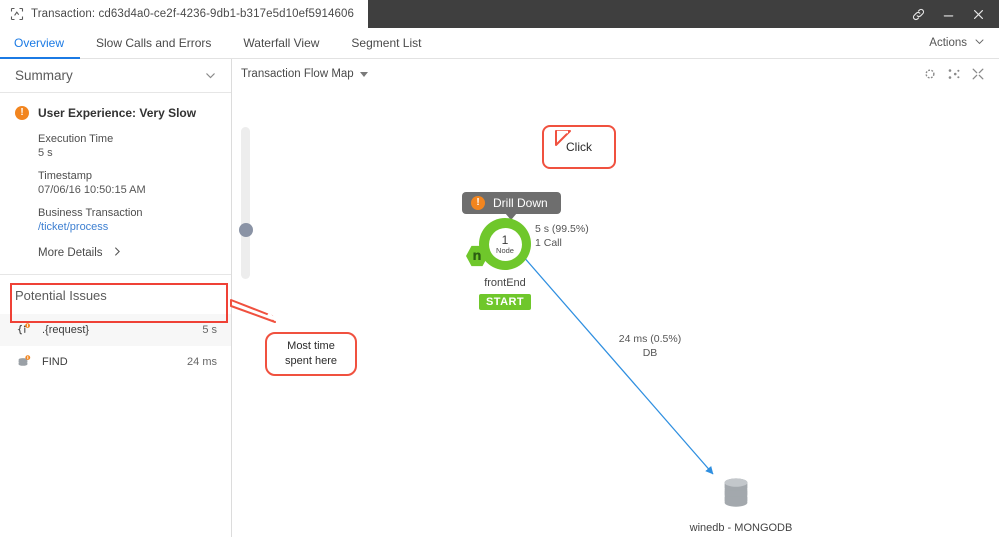 This screenshot has width=999, height=537. I want to click on tab-segment-list: Segment List, so click(386, 43).